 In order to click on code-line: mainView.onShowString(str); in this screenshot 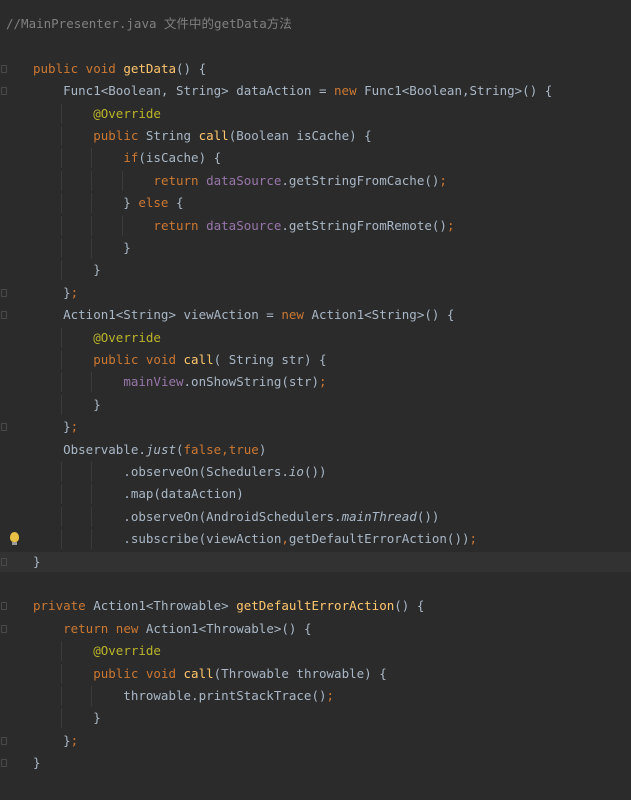, I will do `click(315, 382)`.